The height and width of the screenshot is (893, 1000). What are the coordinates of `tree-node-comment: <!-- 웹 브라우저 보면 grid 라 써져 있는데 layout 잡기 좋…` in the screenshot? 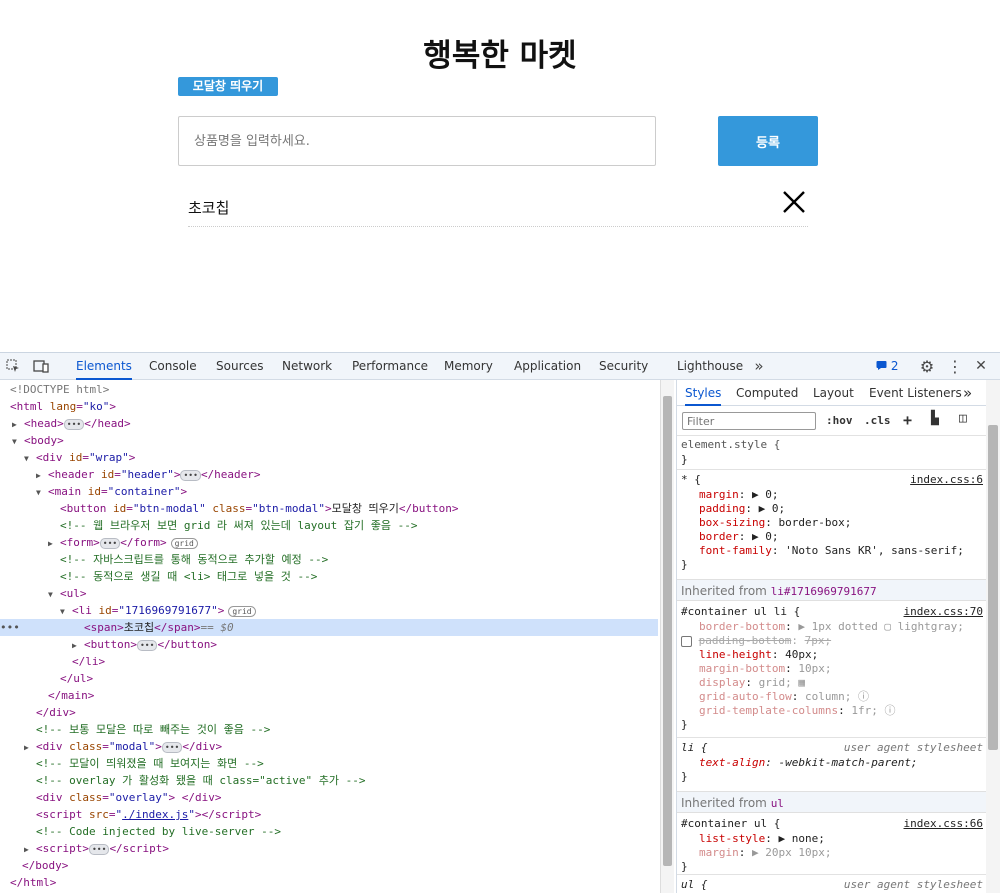 It's located at (329, 525).